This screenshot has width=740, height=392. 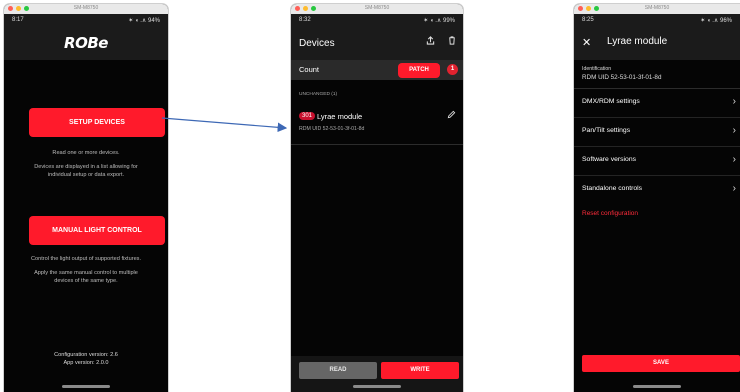 I want to click on flow-arrow, so click(x=224, y=125).